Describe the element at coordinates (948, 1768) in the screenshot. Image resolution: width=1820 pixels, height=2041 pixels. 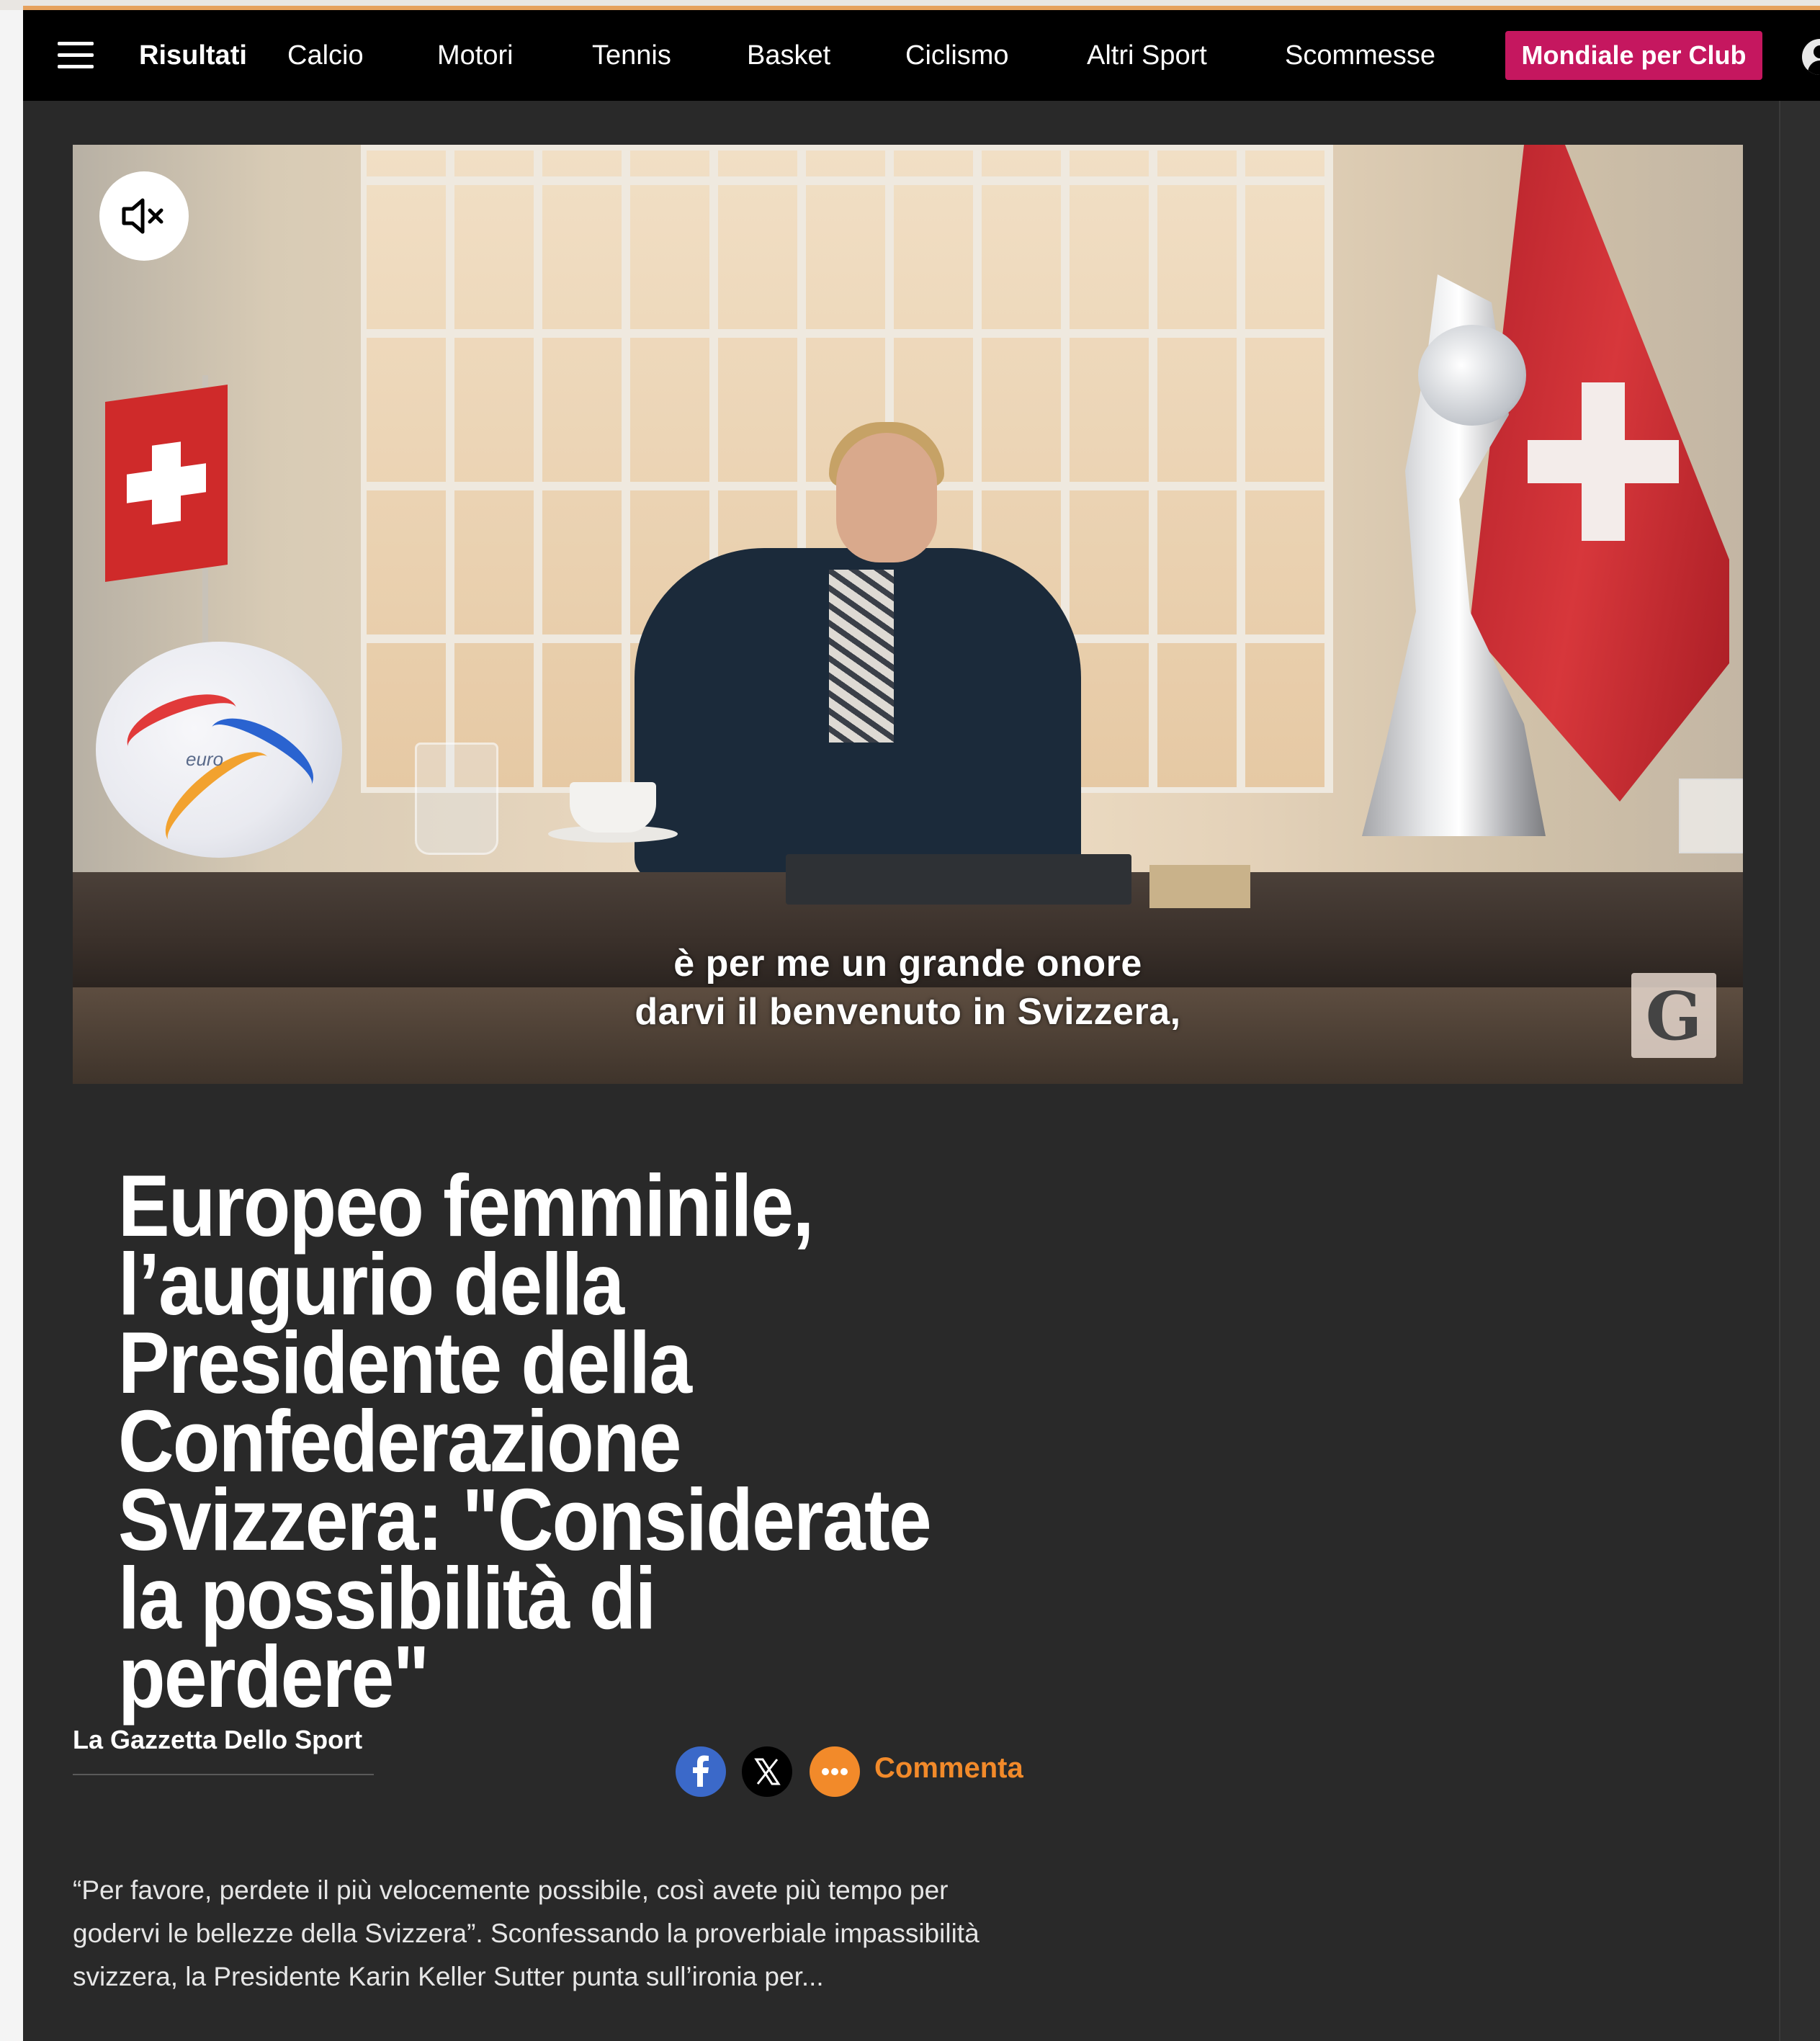
I see `comment-link: Commenta` at that location.